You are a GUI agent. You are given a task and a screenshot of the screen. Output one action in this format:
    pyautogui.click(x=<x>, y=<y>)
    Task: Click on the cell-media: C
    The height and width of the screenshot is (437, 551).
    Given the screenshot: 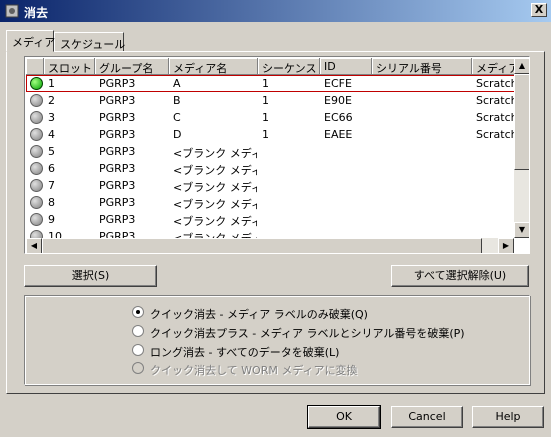 What is the action you would take?
    pyautogui.click(x=177, y=117)
    